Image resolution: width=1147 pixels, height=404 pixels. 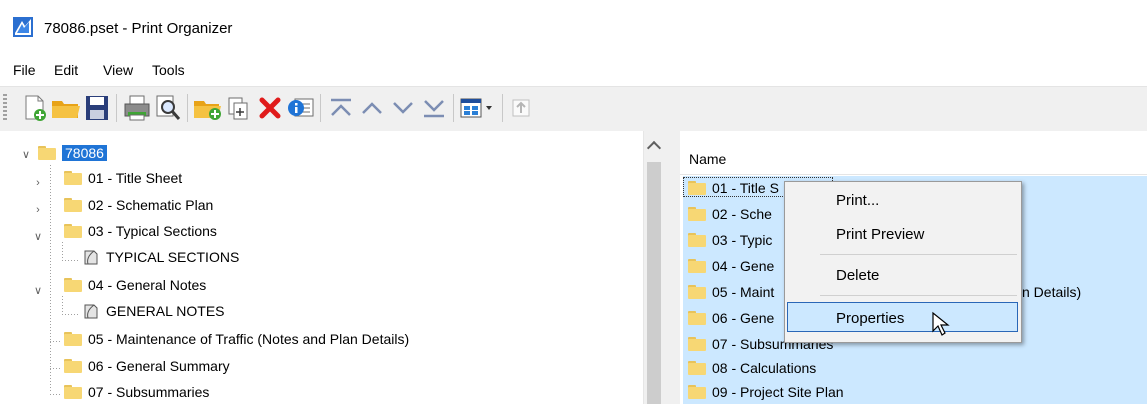 I want to click on mouse-pointer-icon, so click(x=942, y=324).